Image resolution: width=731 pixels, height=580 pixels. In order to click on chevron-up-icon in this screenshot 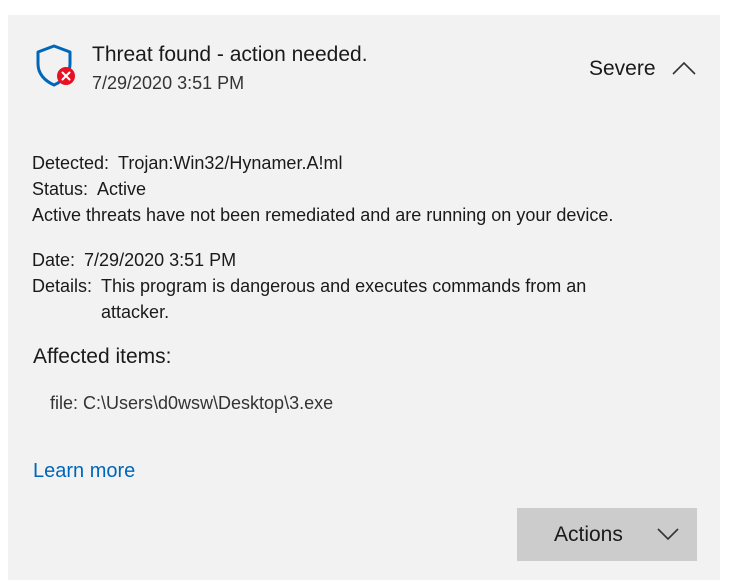, I will do `click(684, 68)`.